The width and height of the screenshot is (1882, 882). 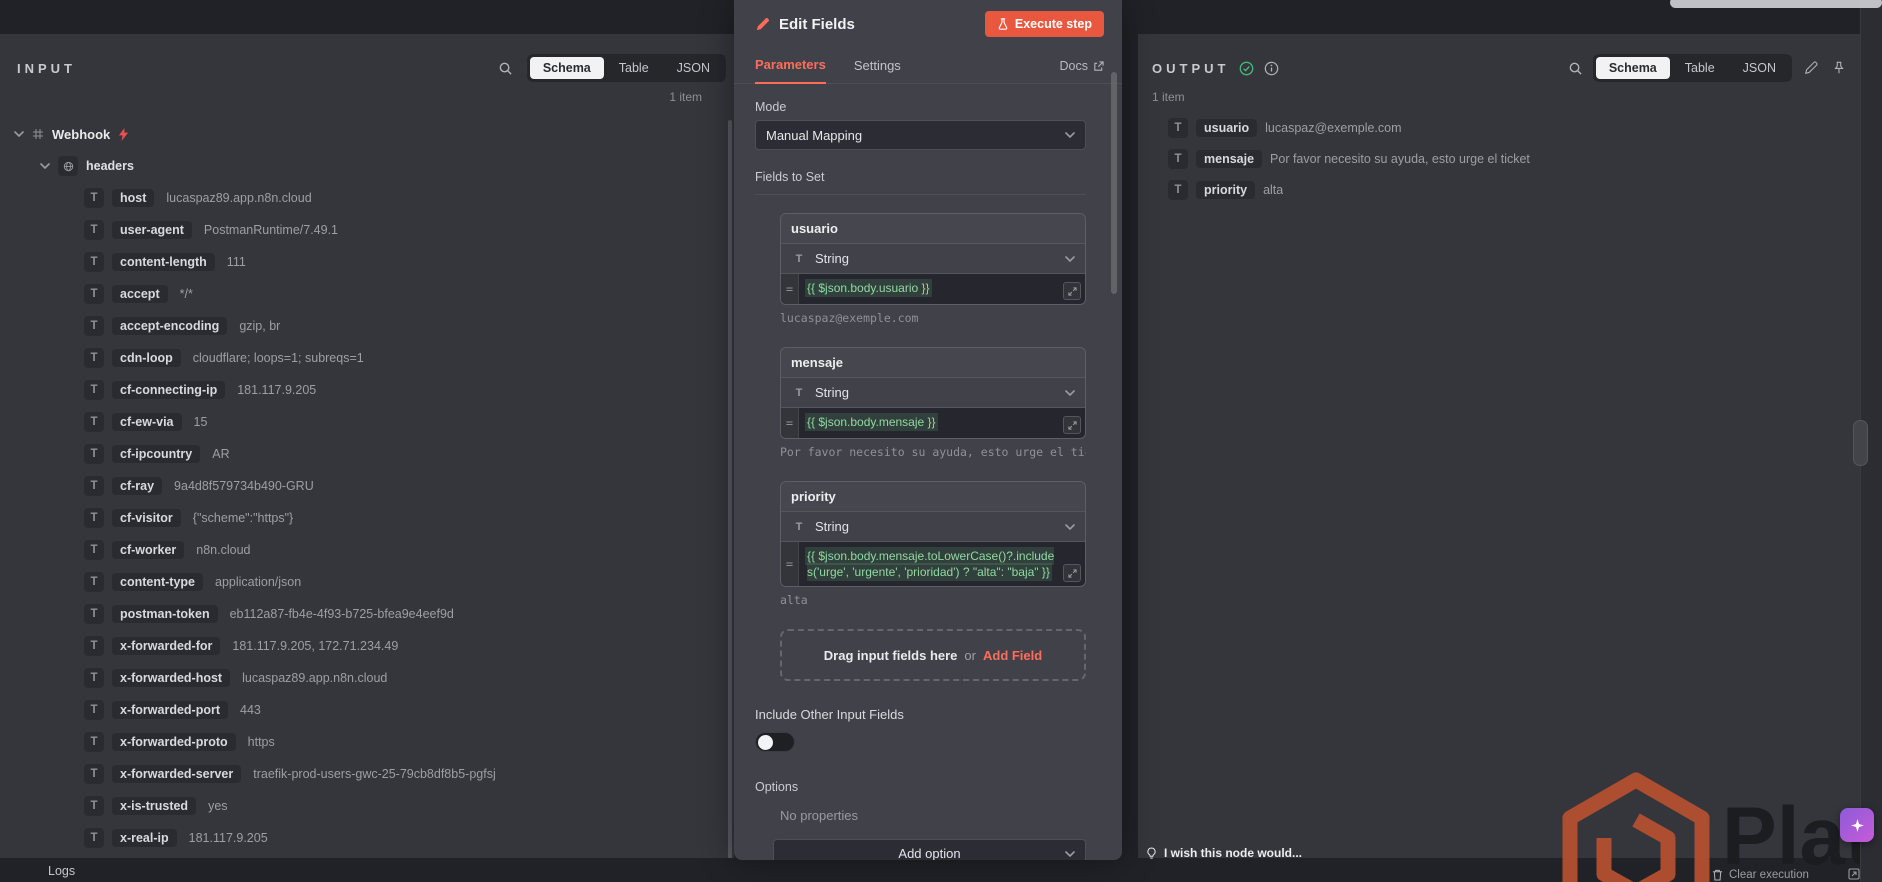 What do you see at coordinates (137, 486) in the screenshot?
I see `field-key: cf-ray` at bounding box center [137, 486].